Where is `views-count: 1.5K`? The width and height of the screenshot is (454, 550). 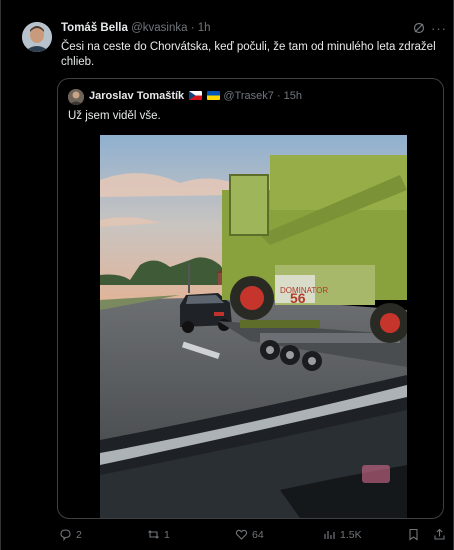 views-count: 1.5K is located at coordinates (351, 534).